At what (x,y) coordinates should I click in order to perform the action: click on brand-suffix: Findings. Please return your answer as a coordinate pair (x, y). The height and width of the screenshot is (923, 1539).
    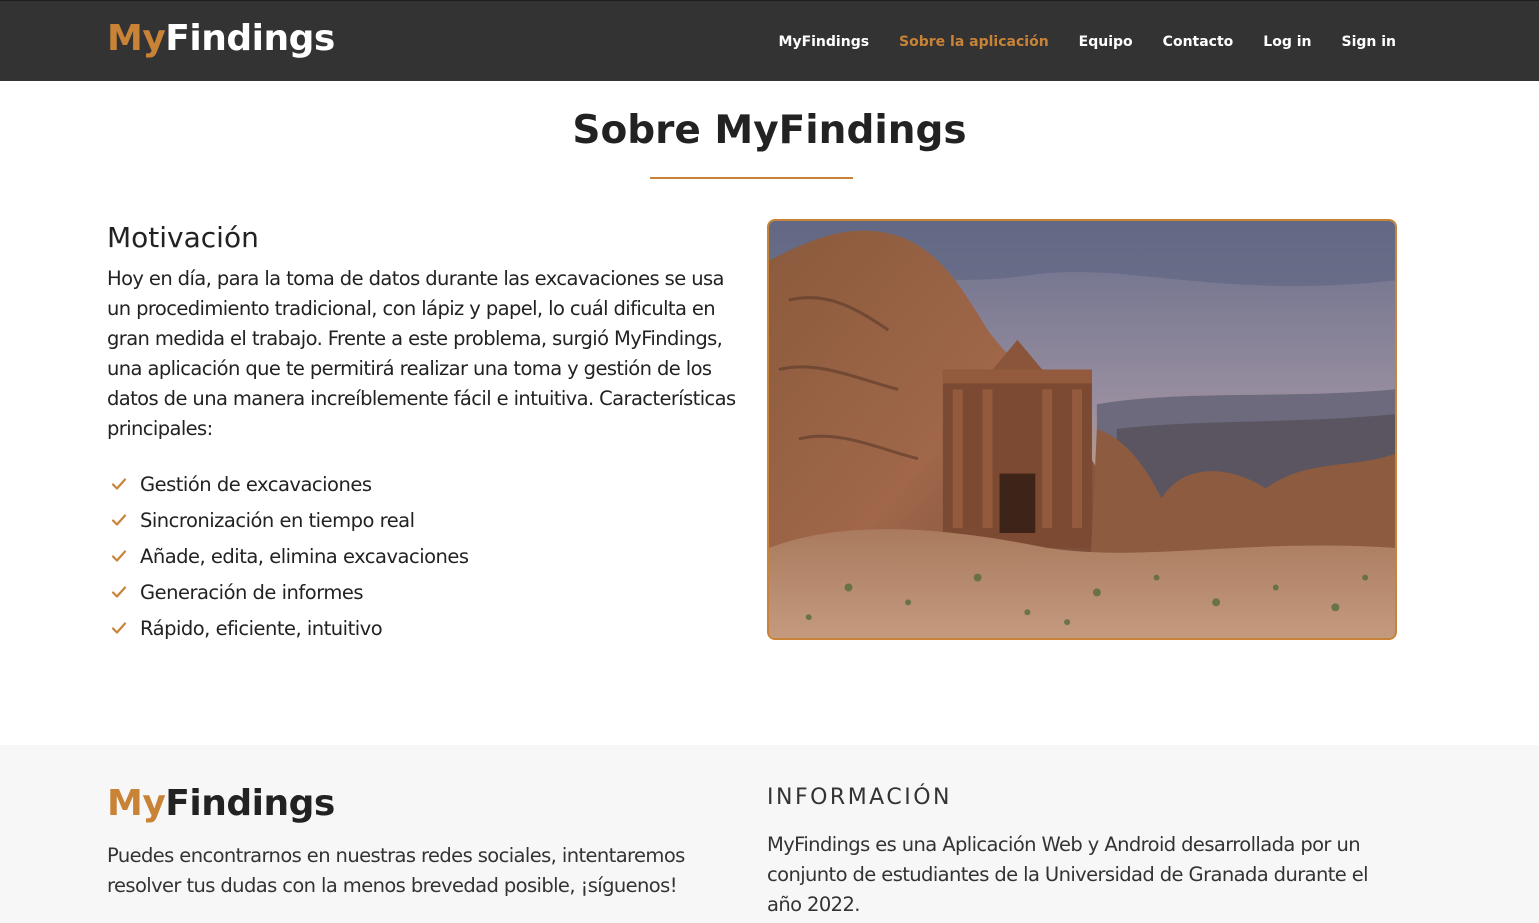
    Looking at the image, I should click on (250, 38).